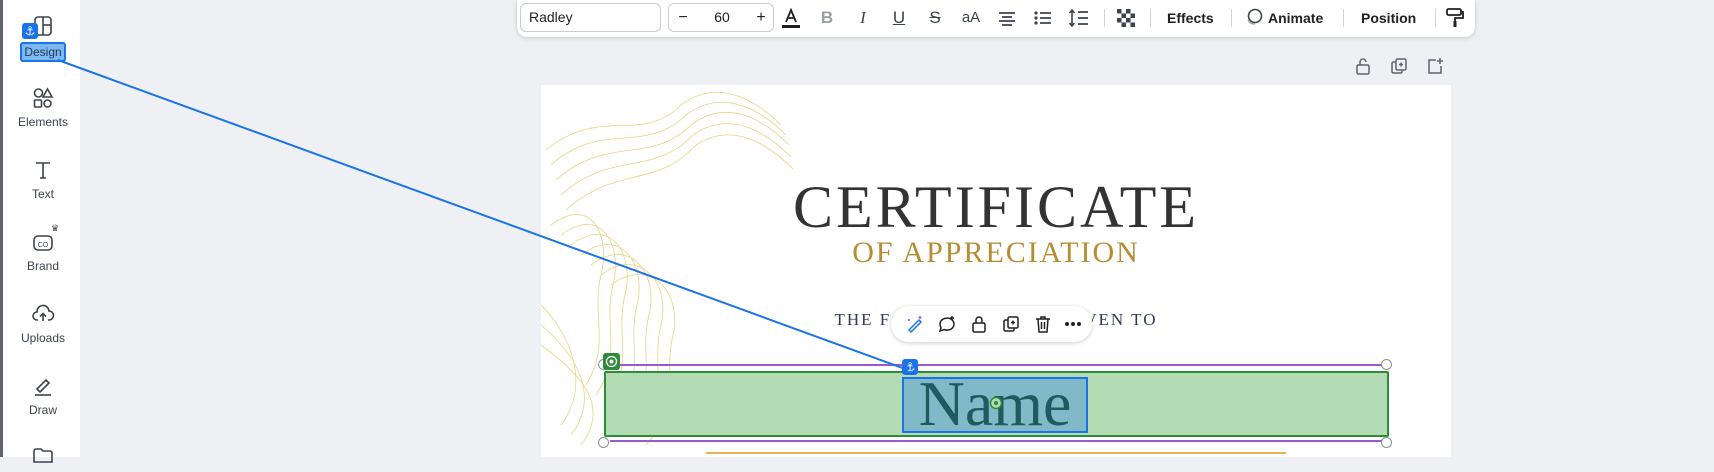  What do you see at coordinates (996, 253) in the screenshot?
I see `certificate-subtitle: OF APPRECIATION` at bounding box center [996, 253].